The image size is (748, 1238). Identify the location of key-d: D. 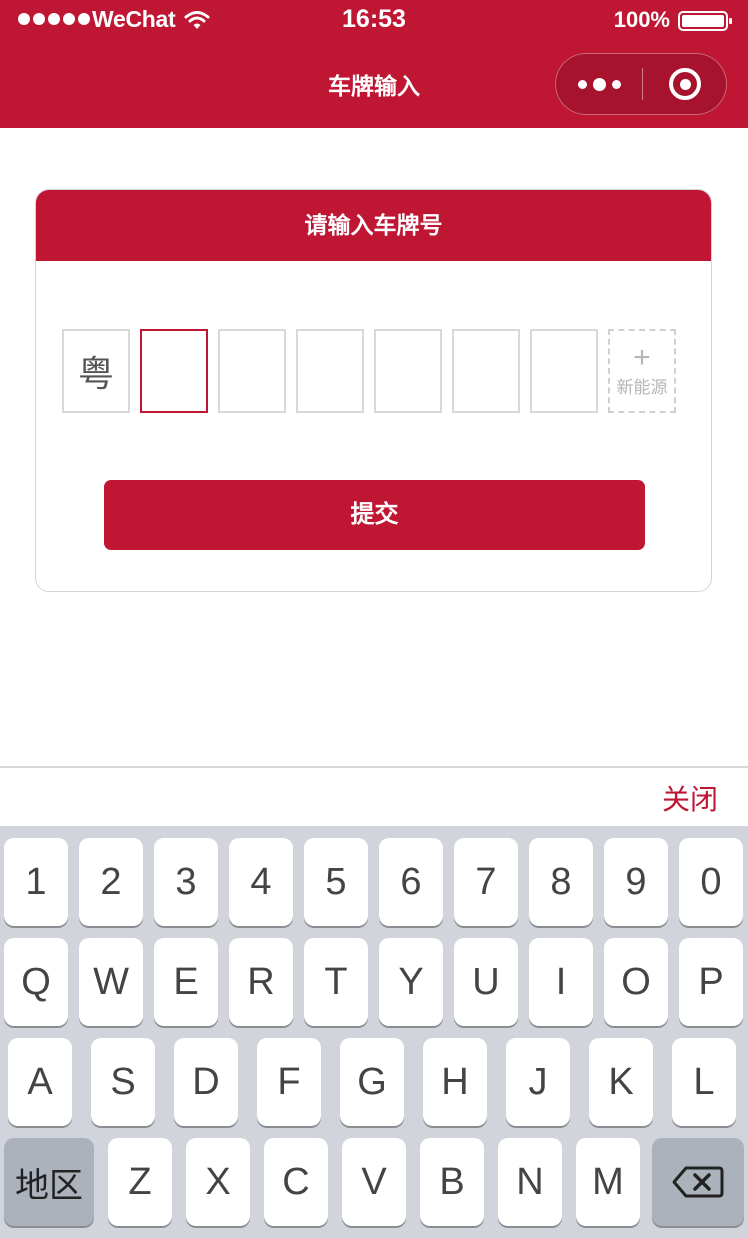
(206, 1082).